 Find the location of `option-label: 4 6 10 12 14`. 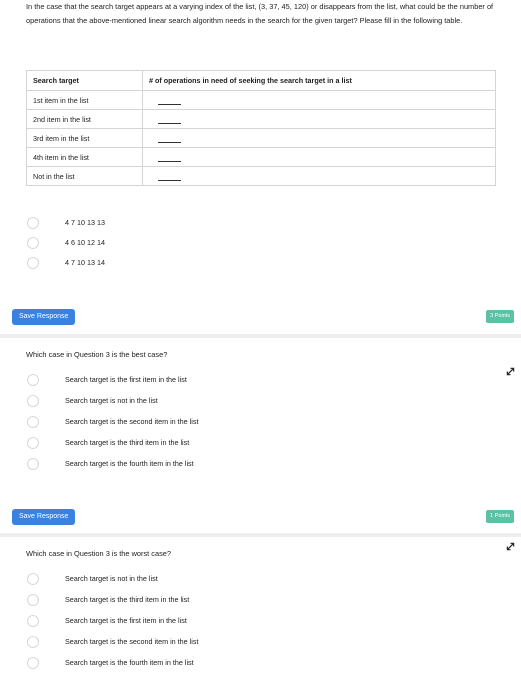

option-label: 4 6 10 12 14 is located at coordinates (85, 242).